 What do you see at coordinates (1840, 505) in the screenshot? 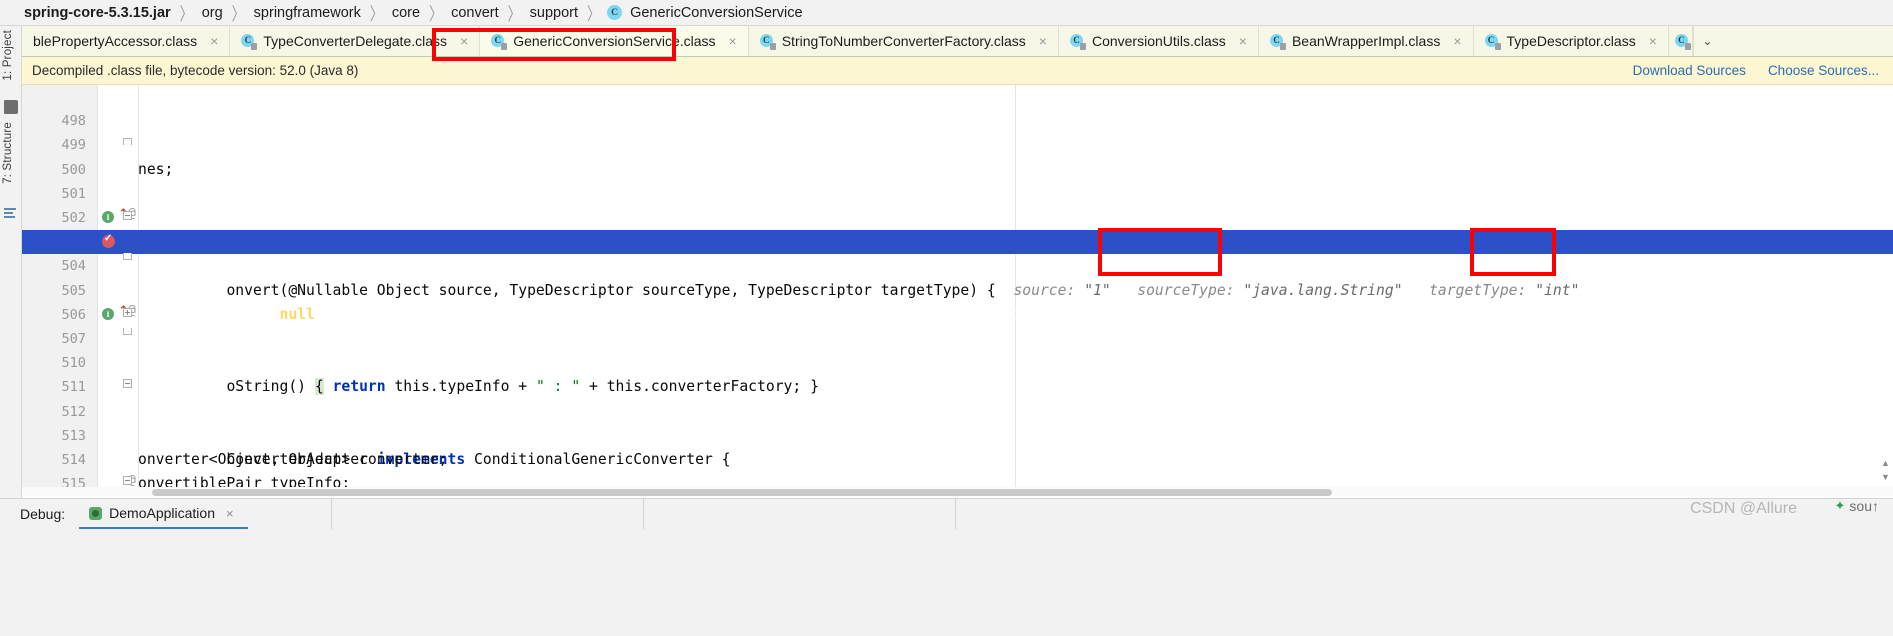
I see `star-icon: ✦` at bounding box center [1840, 505].